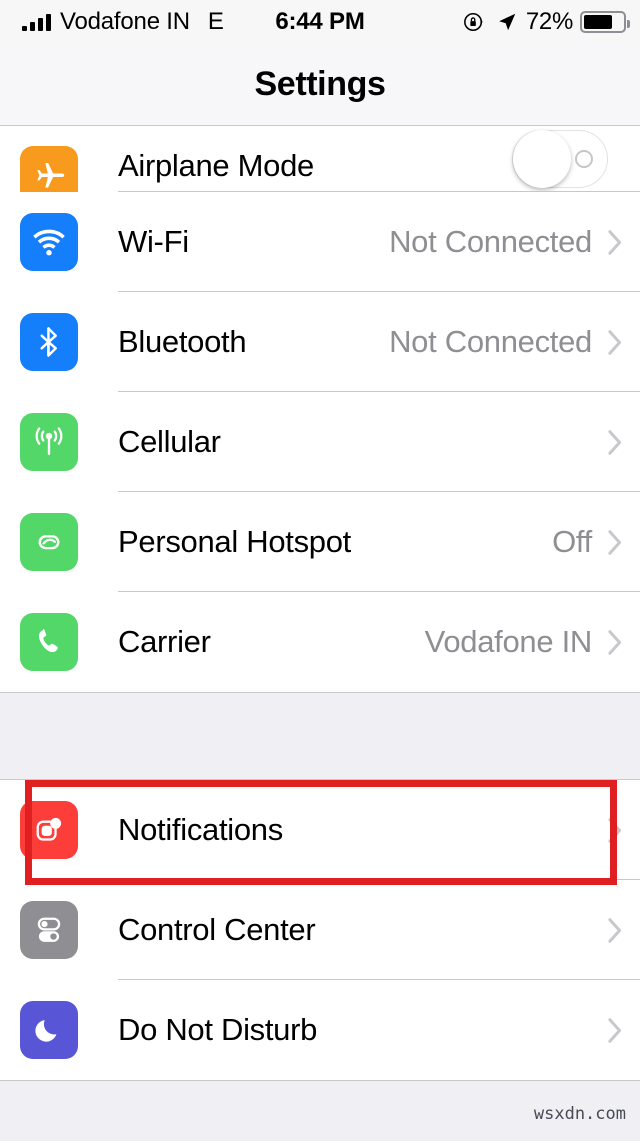 Image resolution: width=640 pixels, height=1141 pixels. What do you see at coordinates (200, 829) in the screenshot?
I see `settings-row-label: Notifications` at bounding box center [200, 829].